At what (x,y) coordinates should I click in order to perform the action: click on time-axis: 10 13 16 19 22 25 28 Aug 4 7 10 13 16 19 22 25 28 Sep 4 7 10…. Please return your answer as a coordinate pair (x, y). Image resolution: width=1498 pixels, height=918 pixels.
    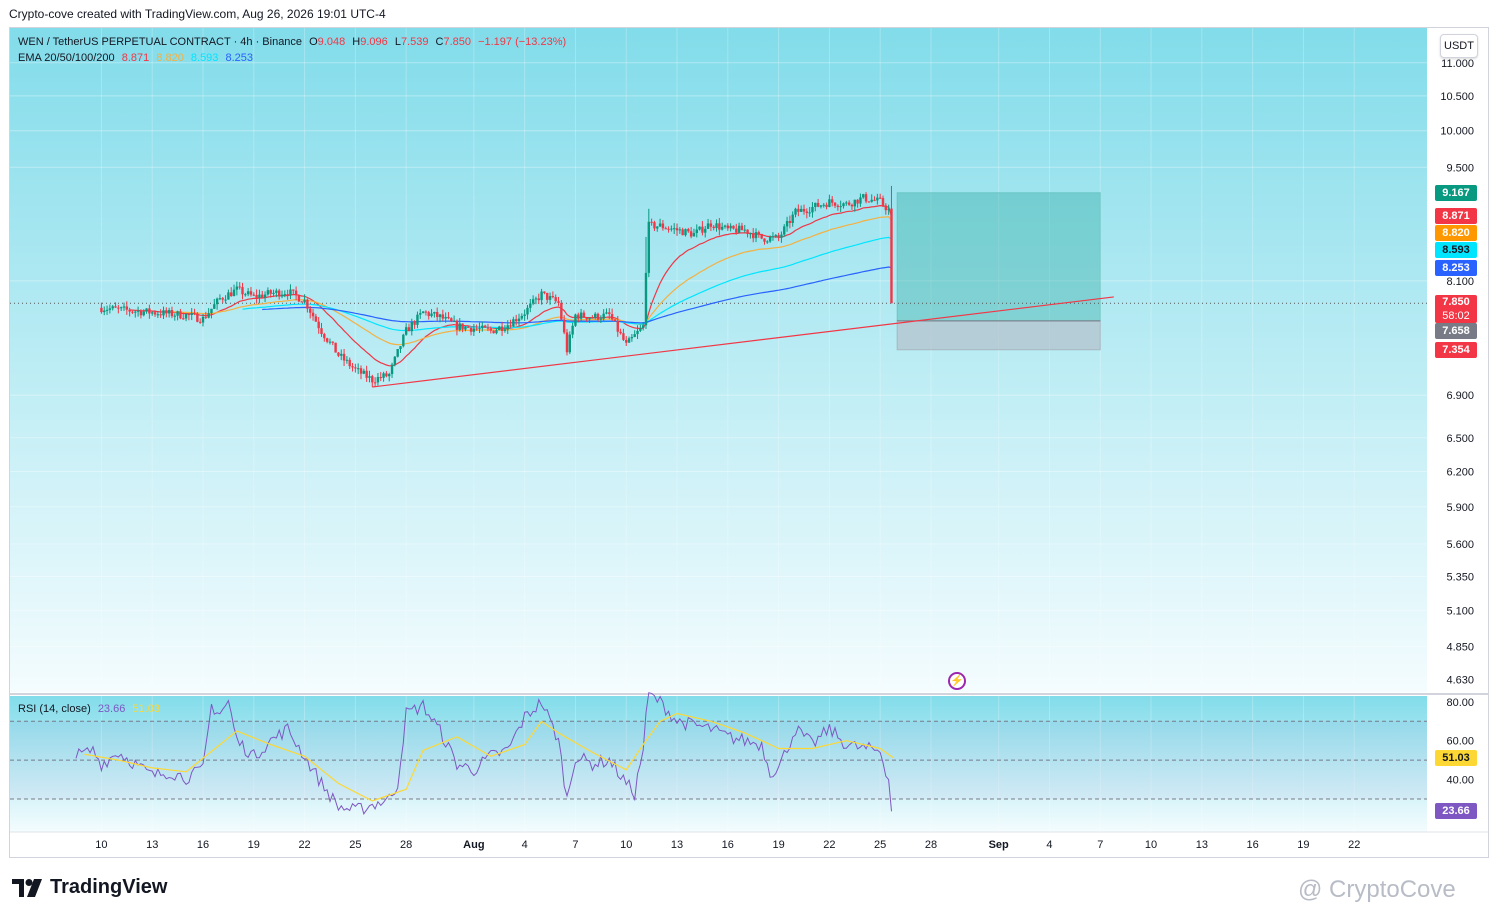
    Looking at the image, I should click on (727, 845).